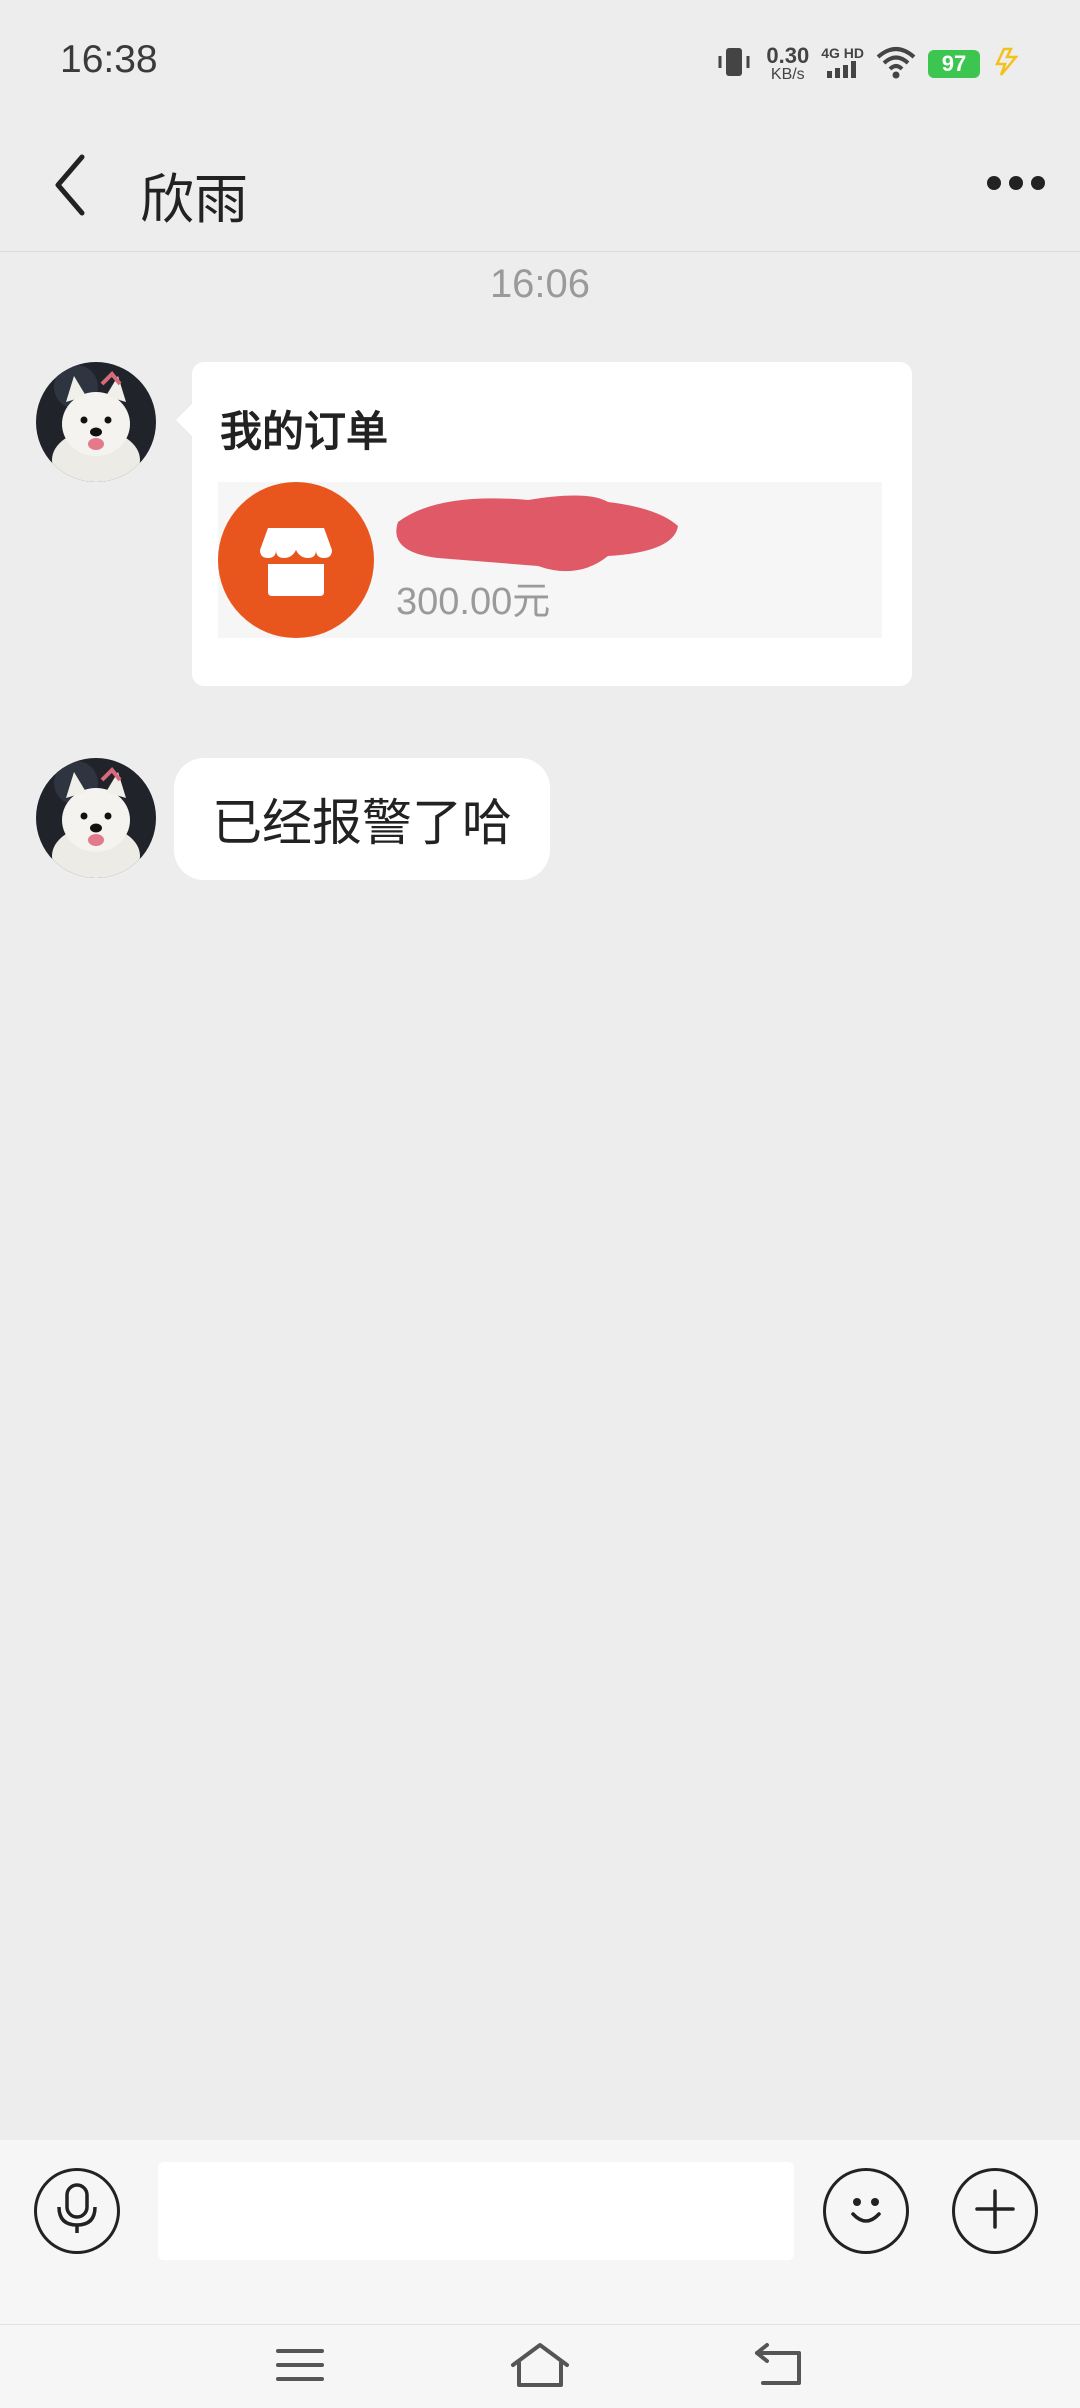  Describe the element at coordinates (788, 55) in the screenshot. I see `network-speed-value: 0.30` at that location.